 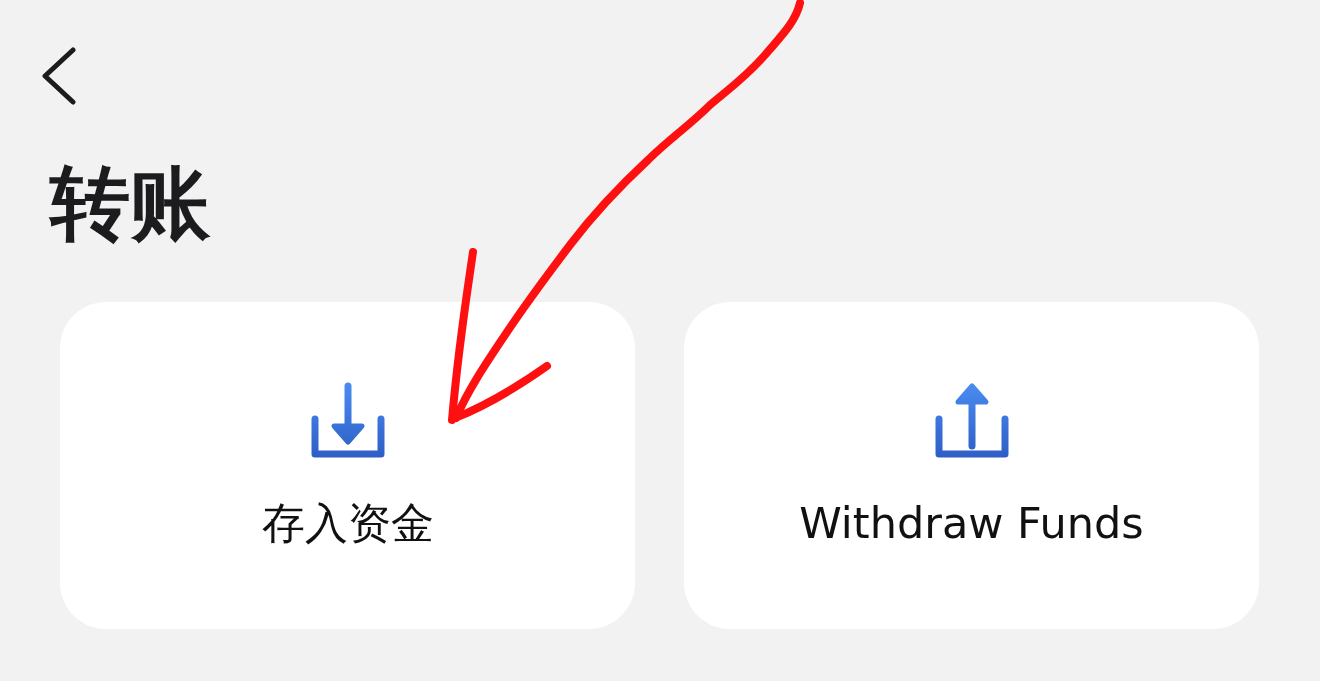 What do you see at coordinates (130, 204) in the screenshot?
I see `page-title: 转账` at bounding box center [130, 204].